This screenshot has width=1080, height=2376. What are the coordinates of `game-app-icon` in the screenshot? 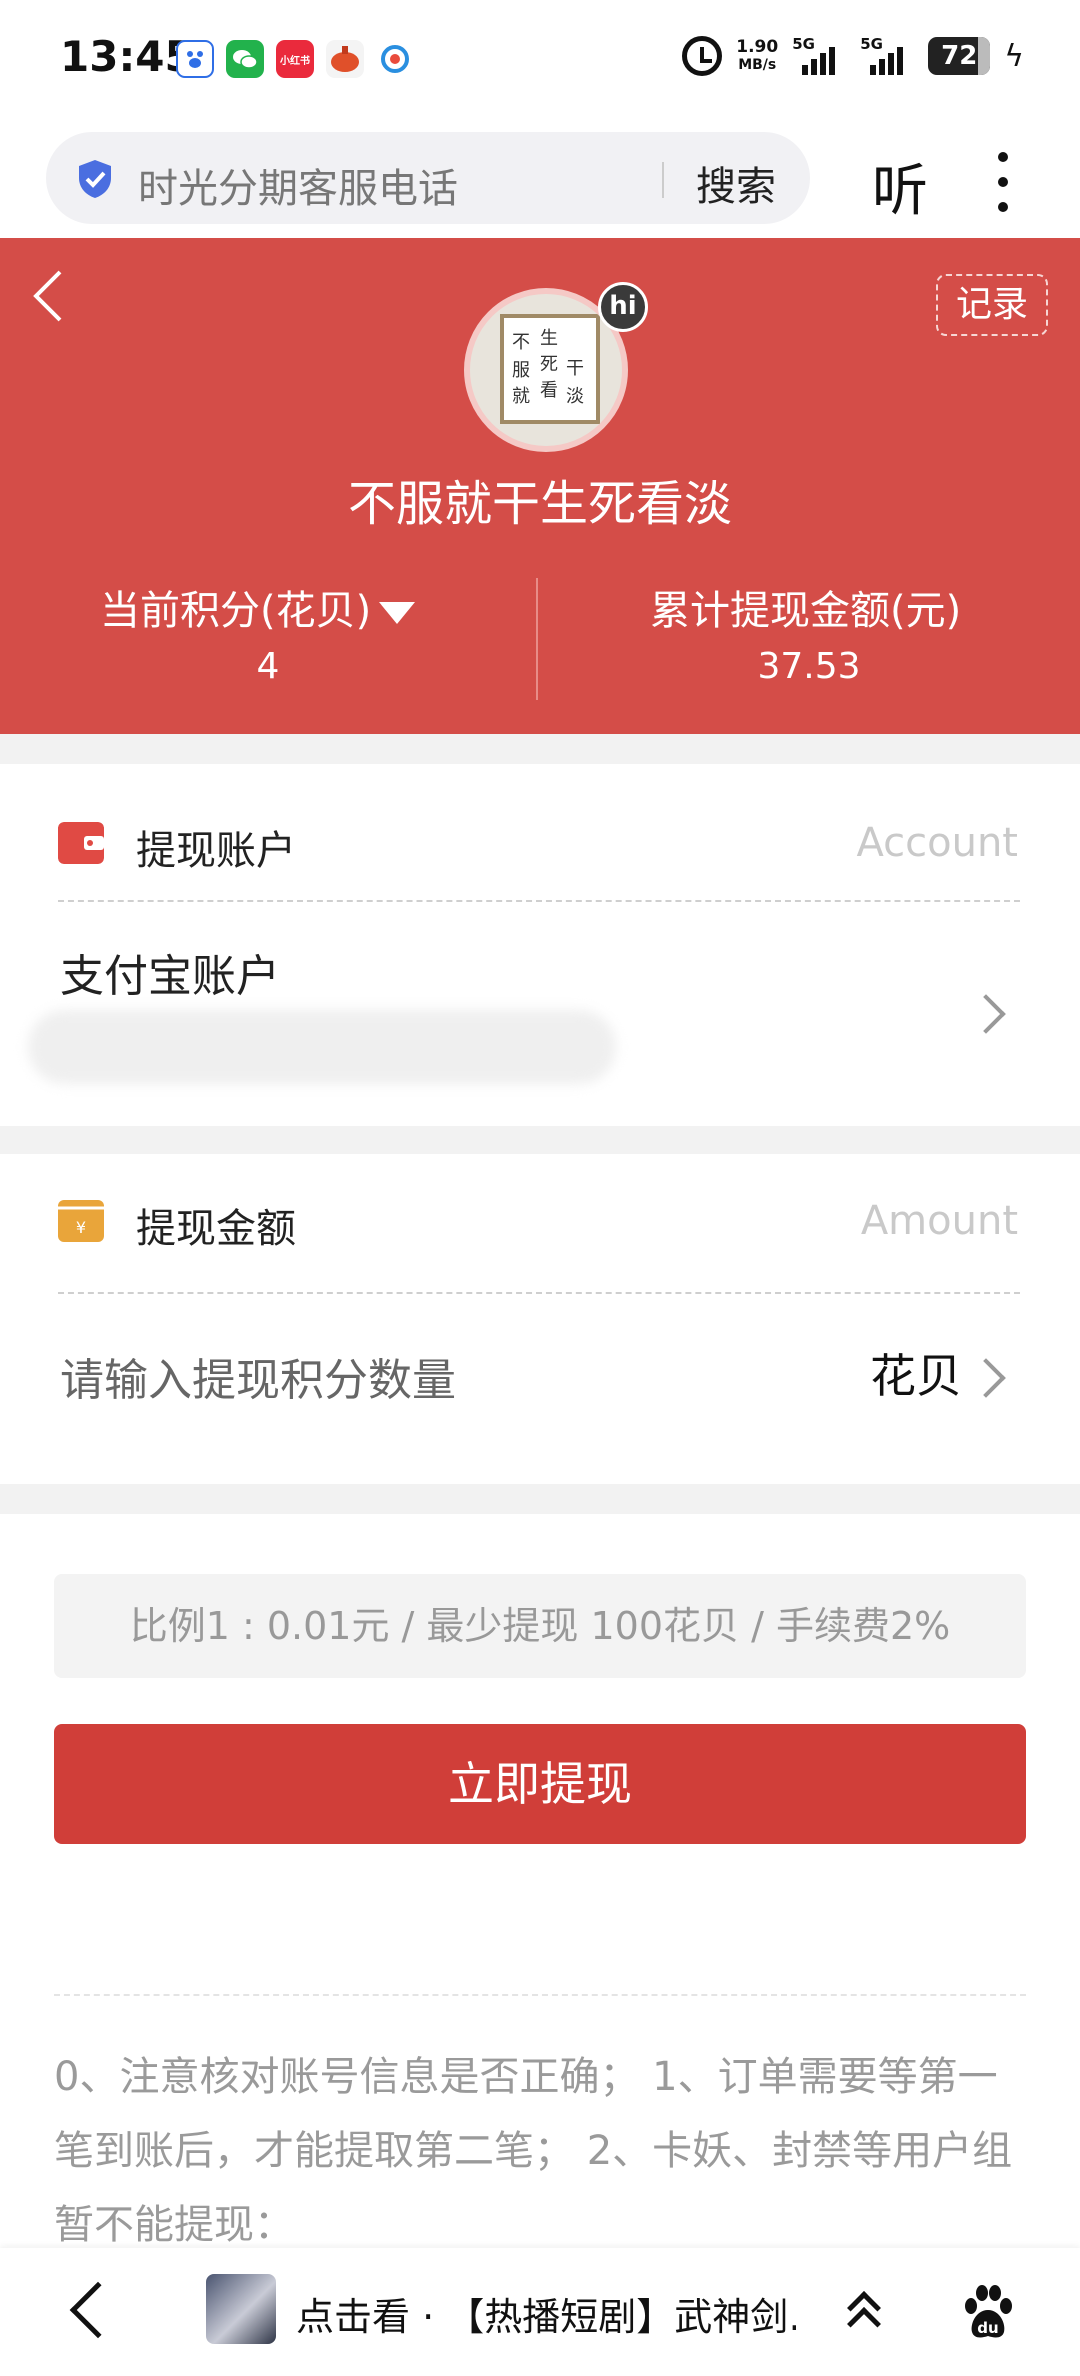 It's located at (345, 59).